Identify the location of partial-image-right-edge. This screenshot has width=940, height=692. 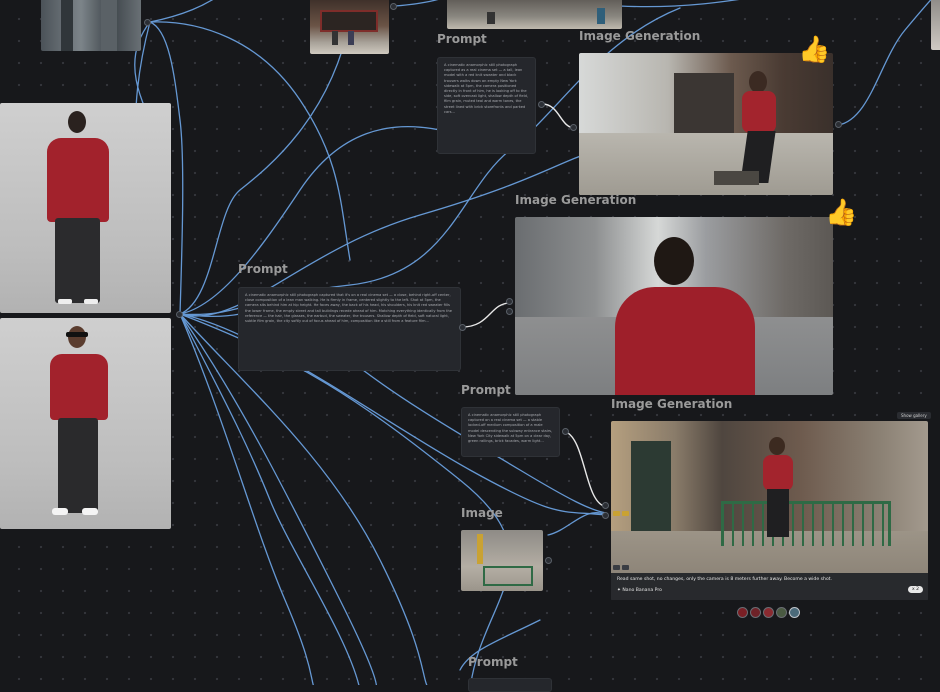
(935, 25).